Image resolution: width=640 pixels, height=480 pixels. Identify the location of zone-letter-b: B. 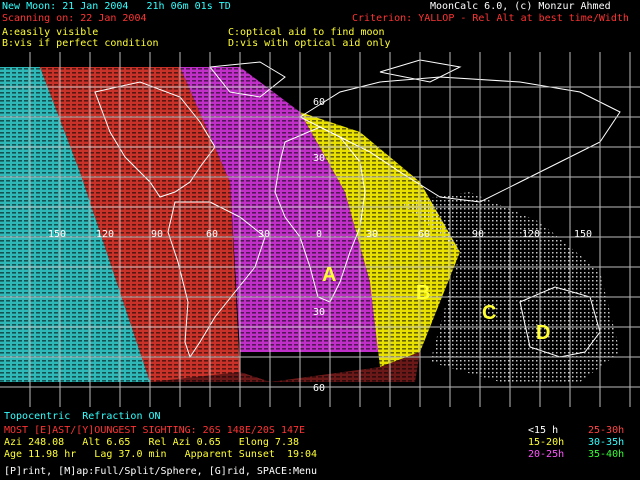
(423, 293).